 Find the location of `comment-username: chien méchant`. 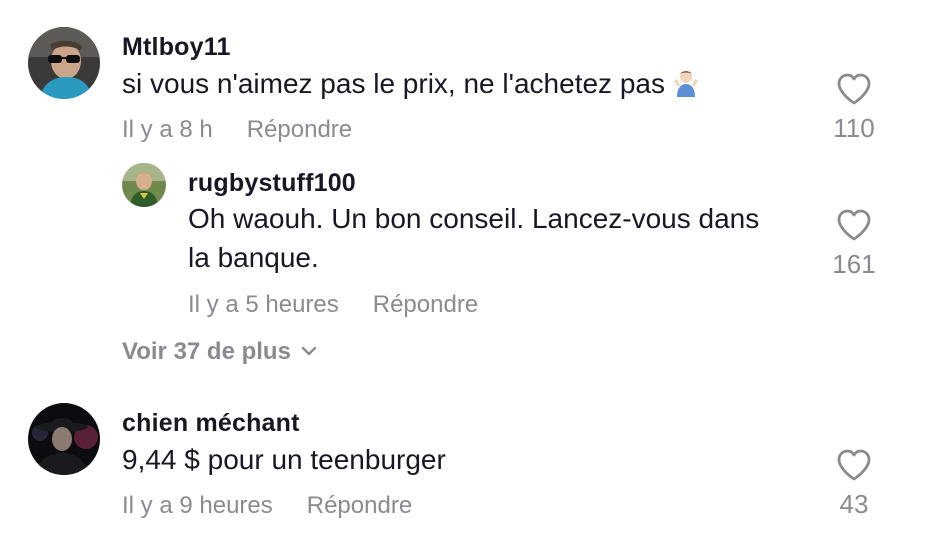

comment-username: chien méchant is located at coordinates (211, 423).